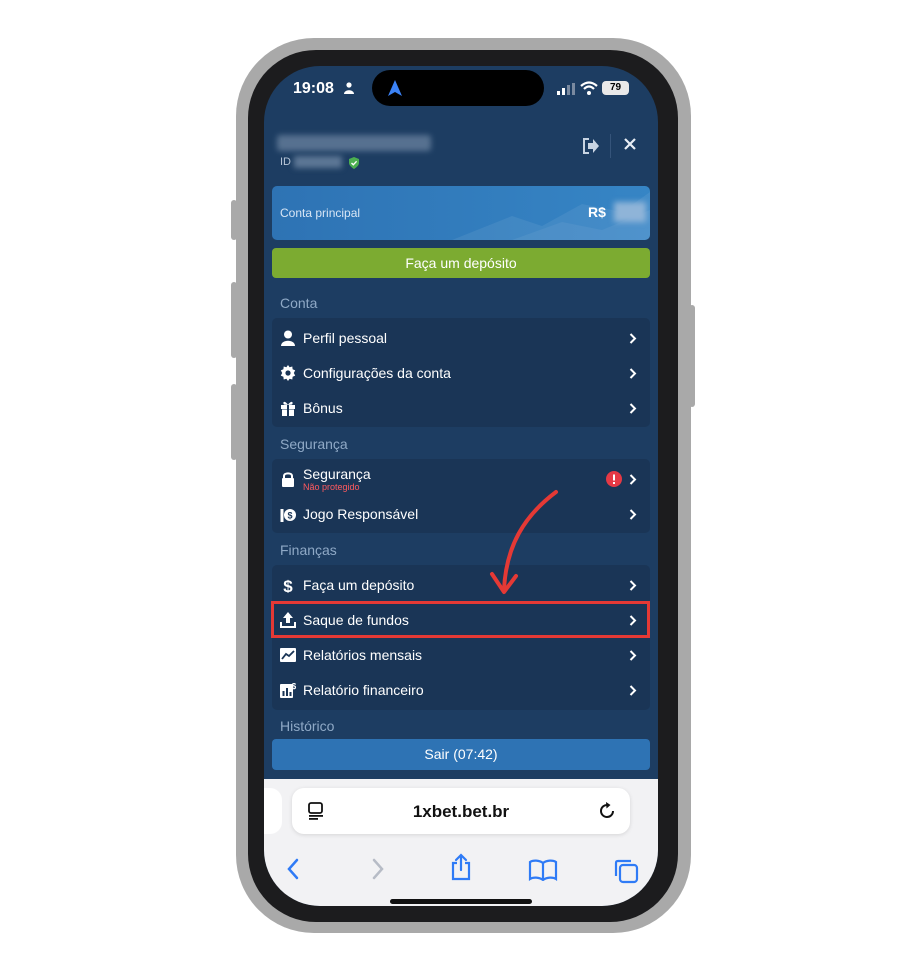 This screenshot has width=924, height=972. I want to click on menu-item-label: Jogo Responsável, so click(361, 514).